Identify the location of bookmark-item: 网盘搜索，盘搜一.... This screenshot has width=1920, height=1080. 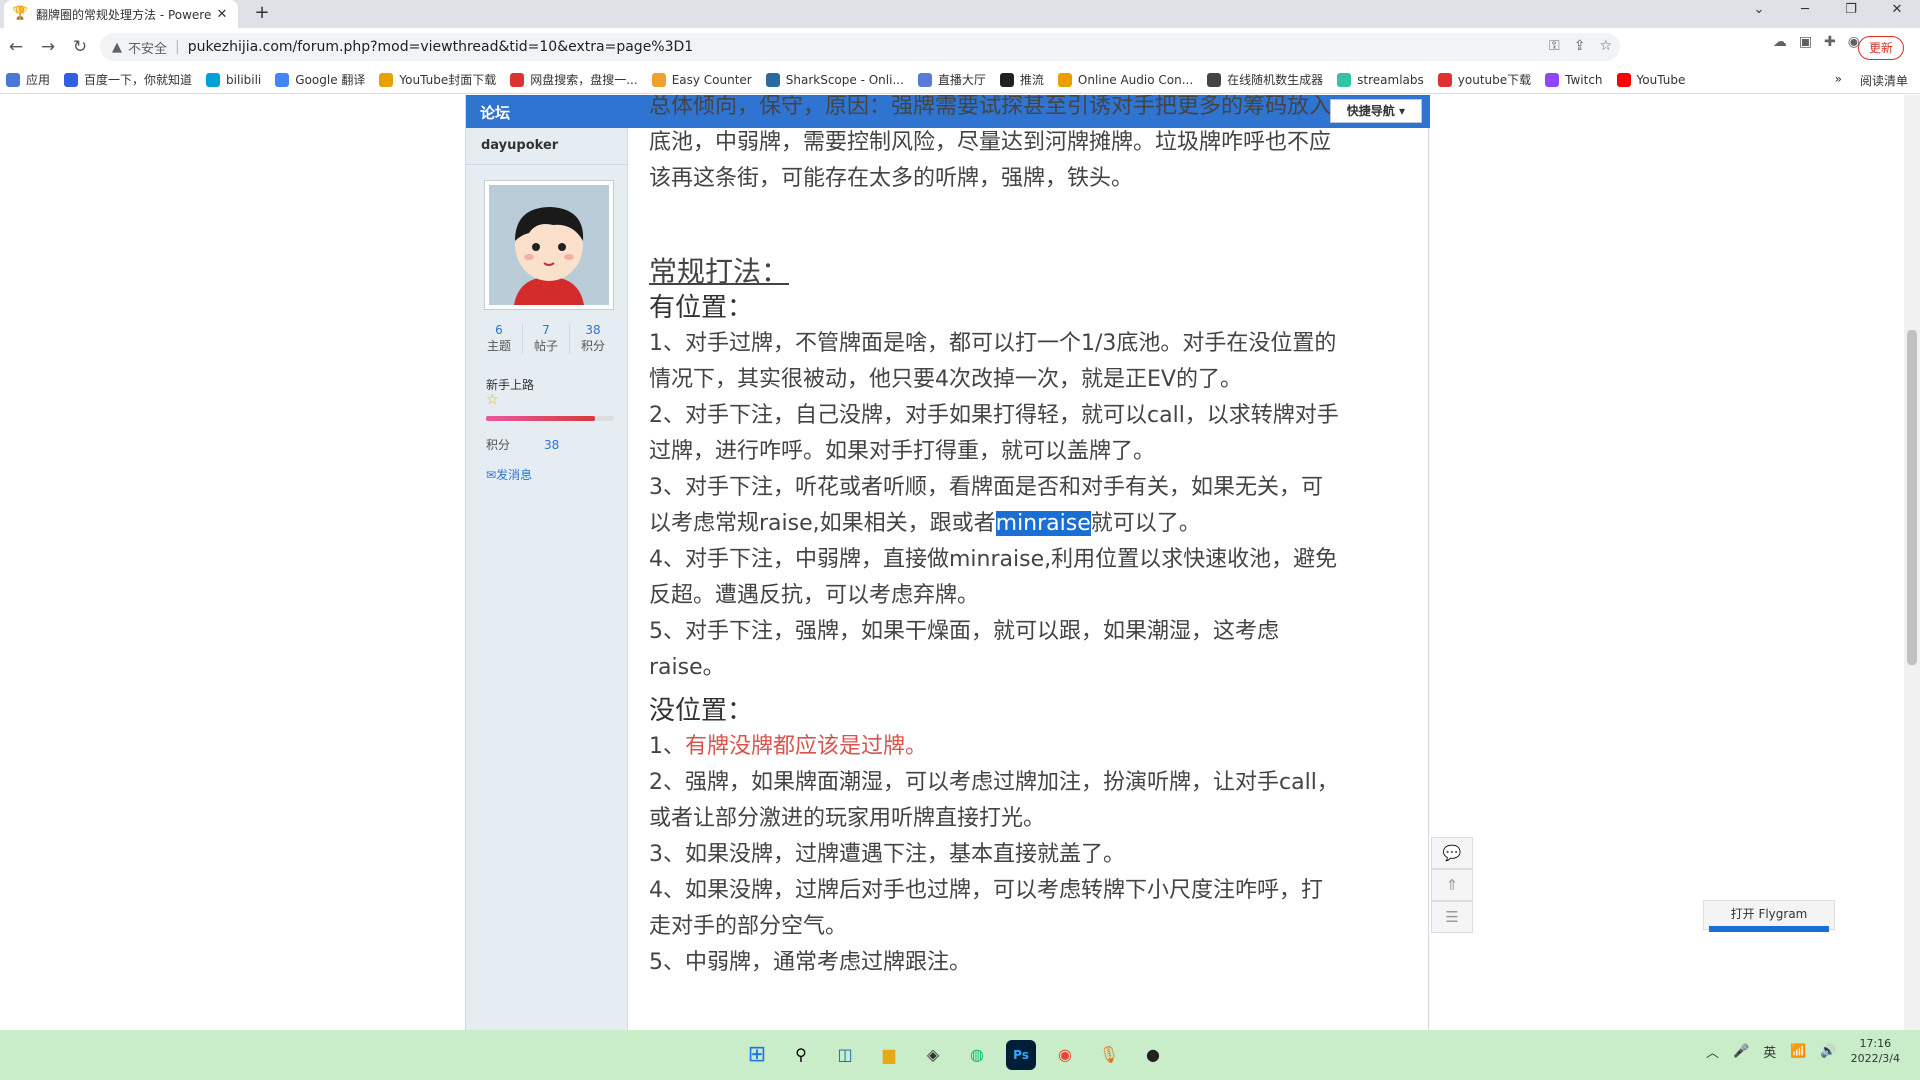
(574, 79).